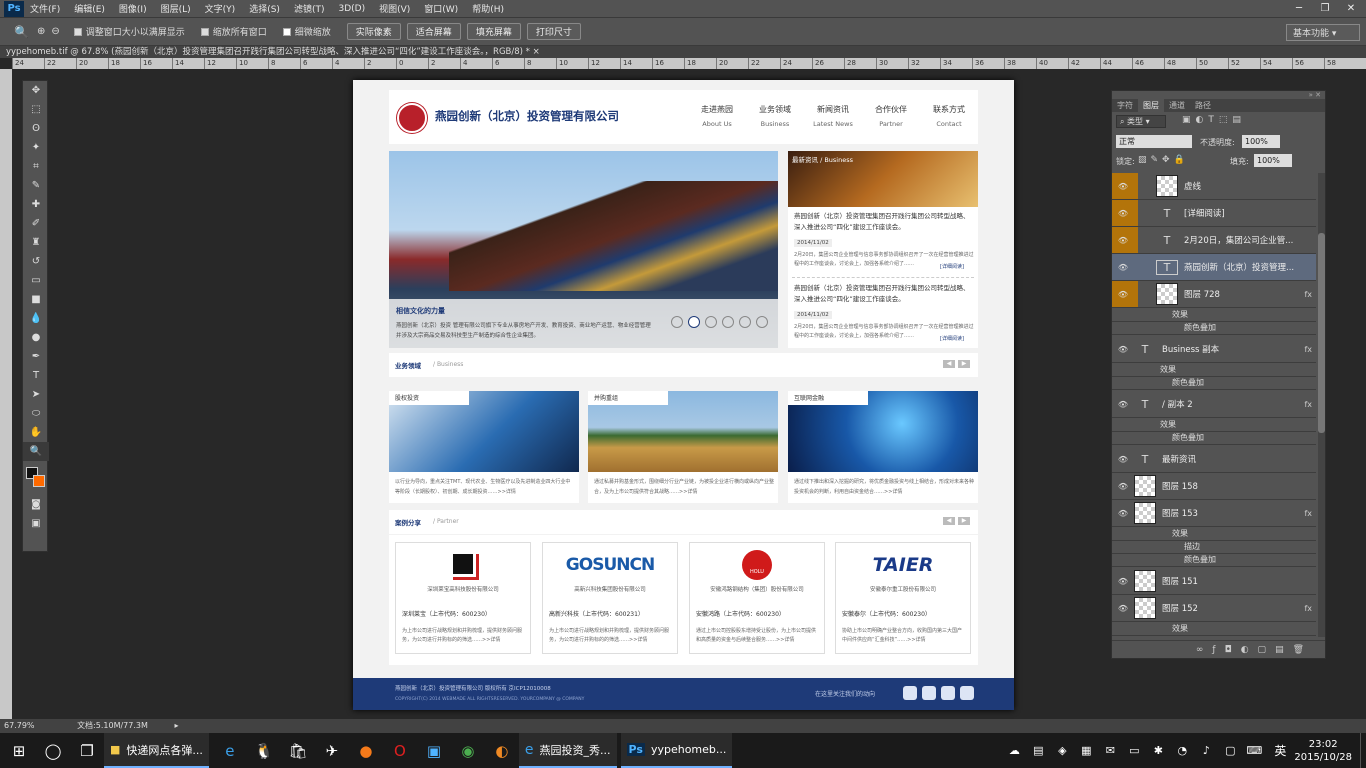 The height and width of the screenshot is (768, 1366). What do you see at coordinates (133, 8) in the screenshot?
I see `menu-image: 图像(I)` at bounding box center [133, 8].